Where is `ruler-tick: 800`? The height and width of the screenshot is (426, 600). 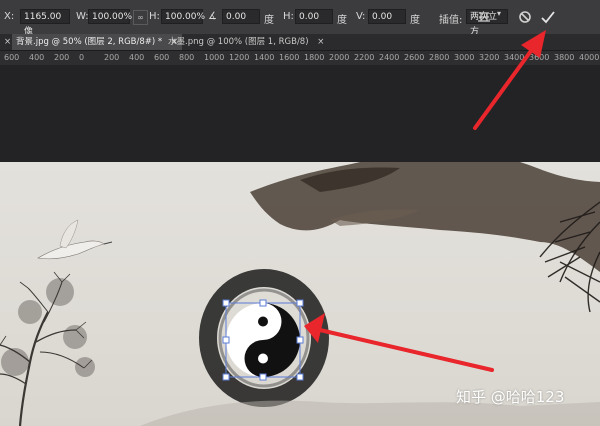
ruler-tick: 800 is located at coordinates (187, 57).